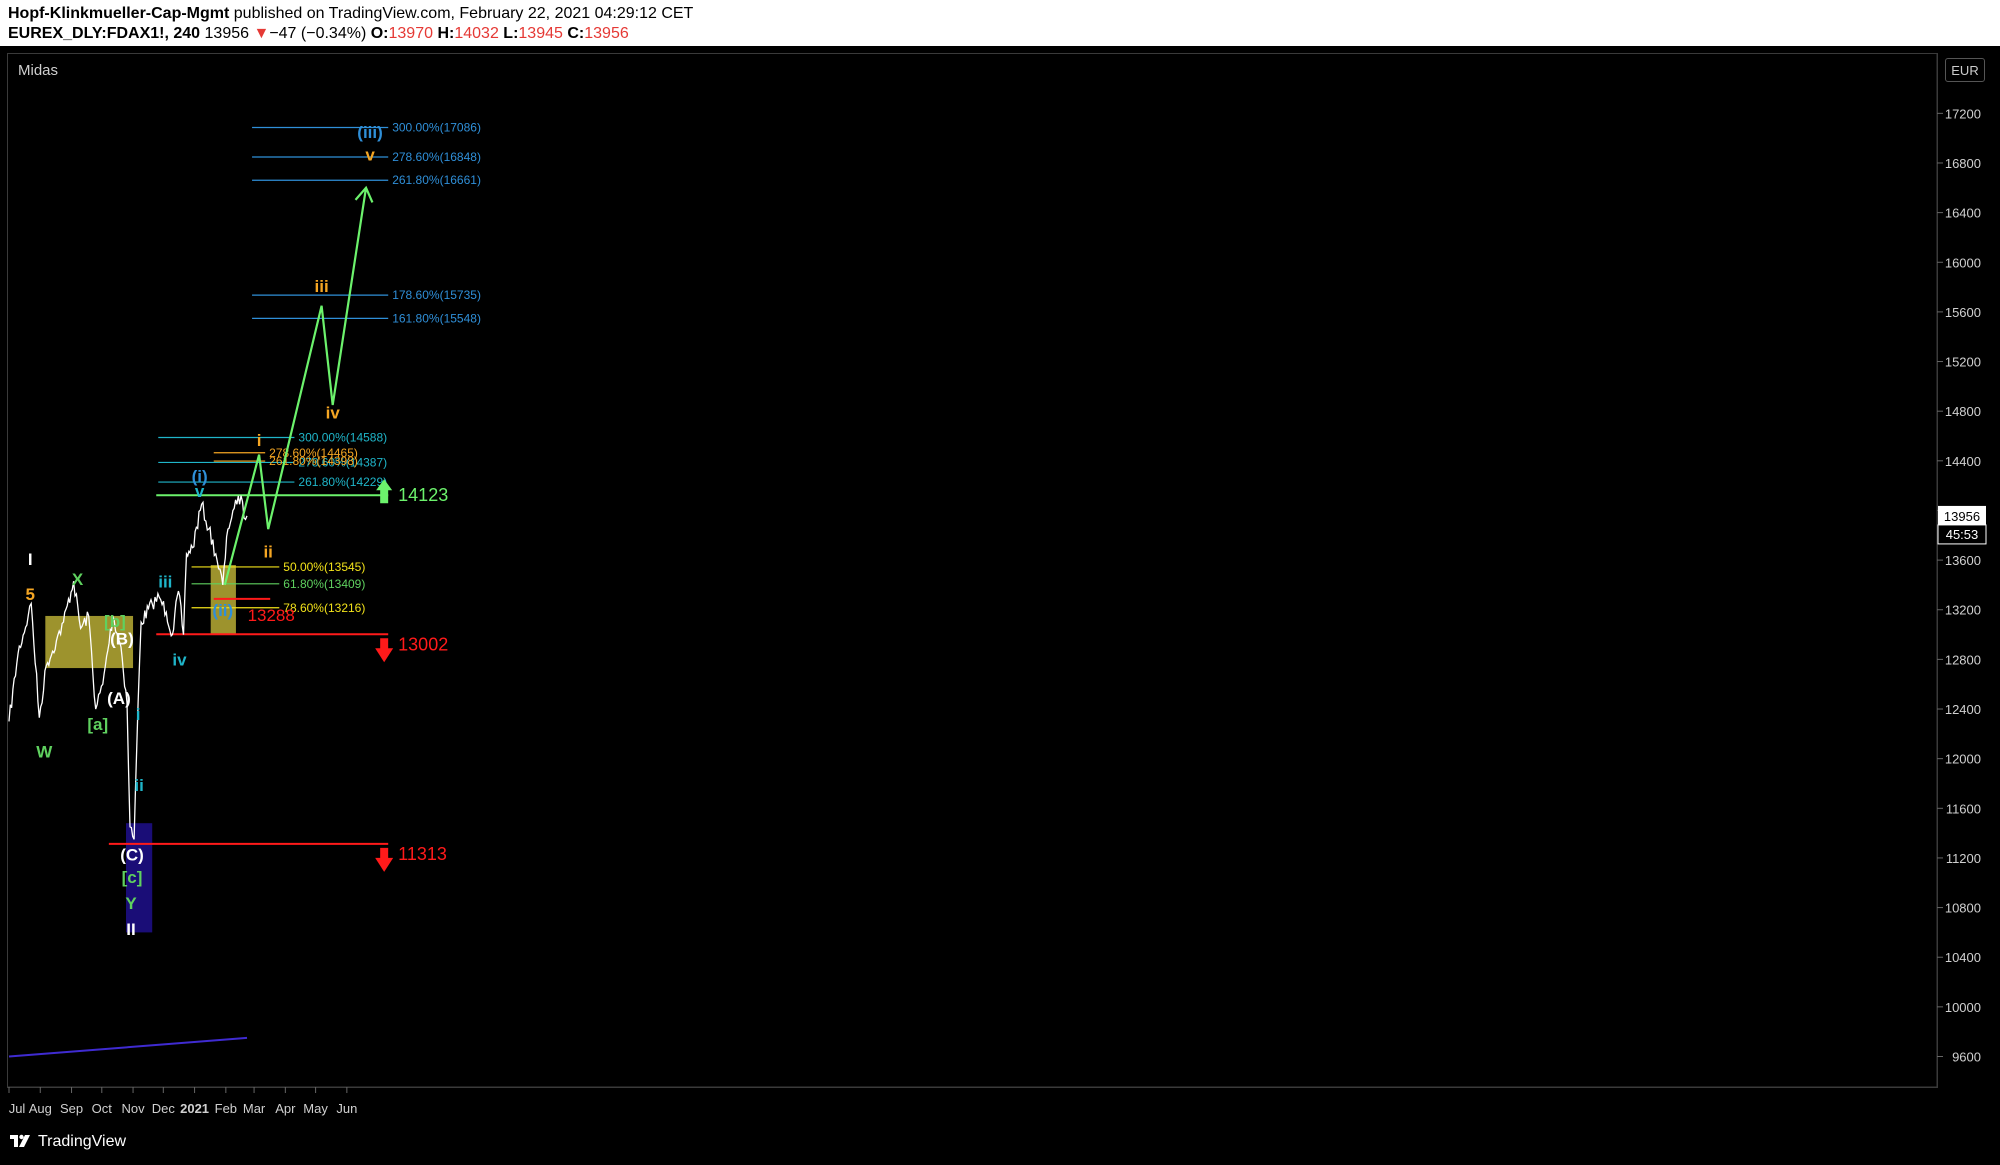  Describe the element at coordinates (226, 1108) in the screenshot. I see `x-tick-label-7: Feb` at that location.